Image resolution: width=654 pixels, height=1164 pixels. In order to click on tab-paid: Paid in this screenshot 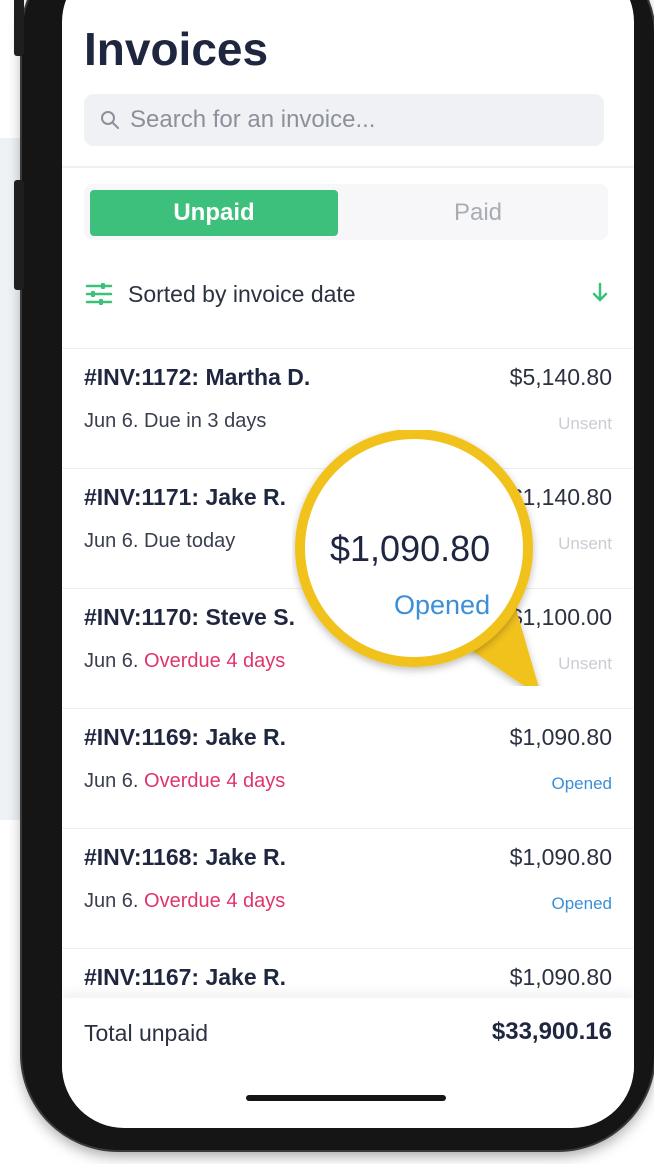, I will do `click(478, 213)`.